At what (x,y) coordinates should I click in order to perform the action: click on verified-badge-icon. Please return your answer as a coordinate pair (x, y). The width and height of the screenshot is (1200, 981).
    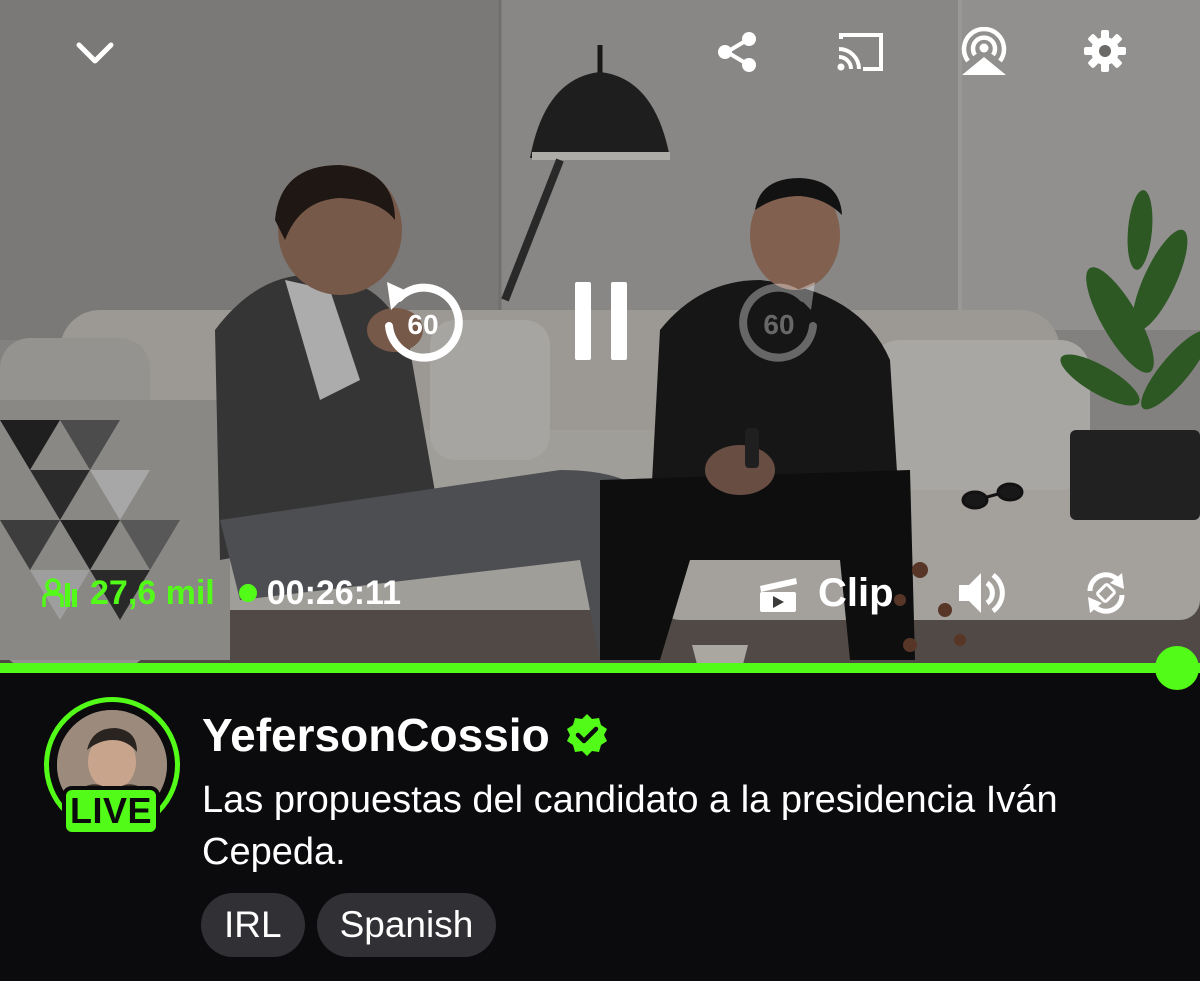
    Looking at the image, I should click on (586, 735).